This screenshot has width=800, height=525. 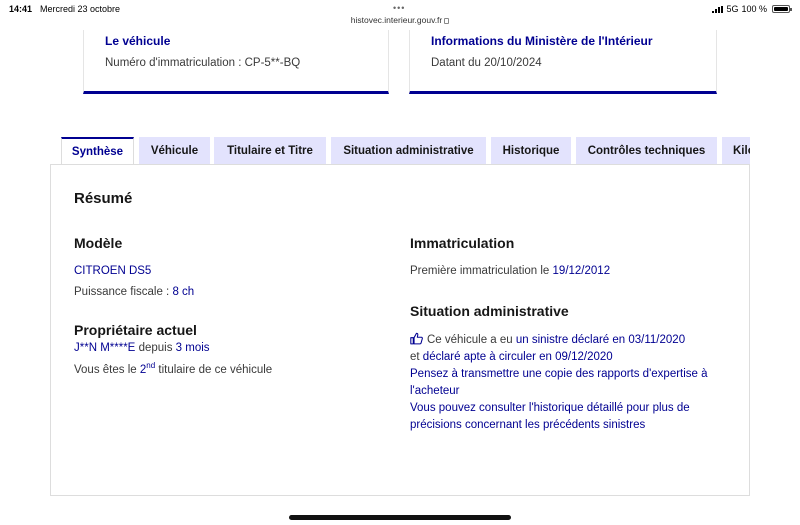 I want to click on situation-heading: Situation administrative, so click(x=489, y=311).